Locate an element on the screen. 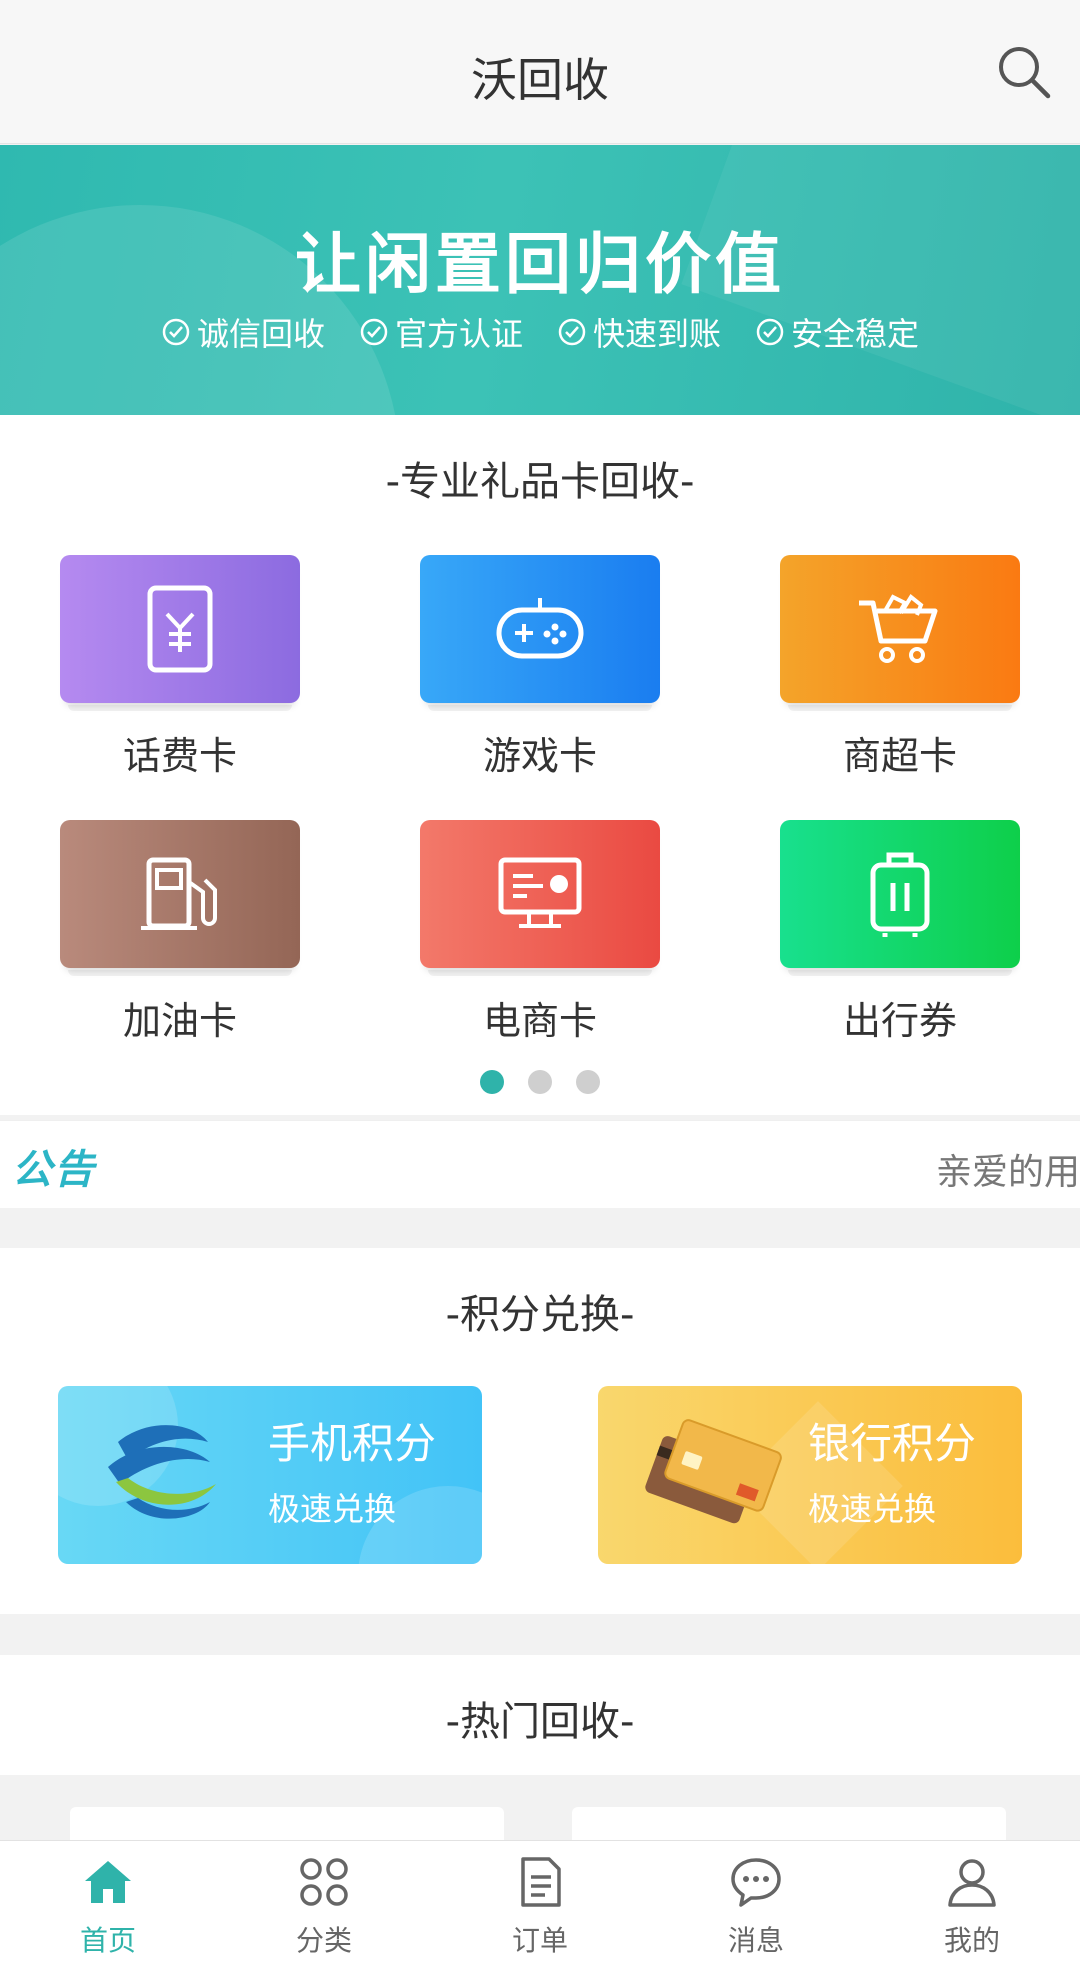  nav-label: 订单 is located at coordinates (539, 1940).